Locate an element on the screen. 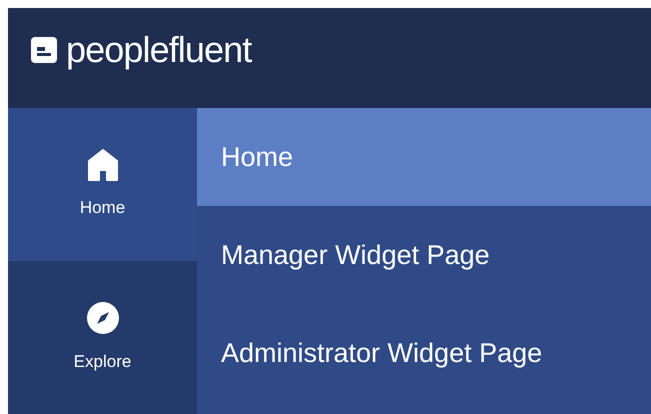  compass-icon is located at coordinates (103, 317).